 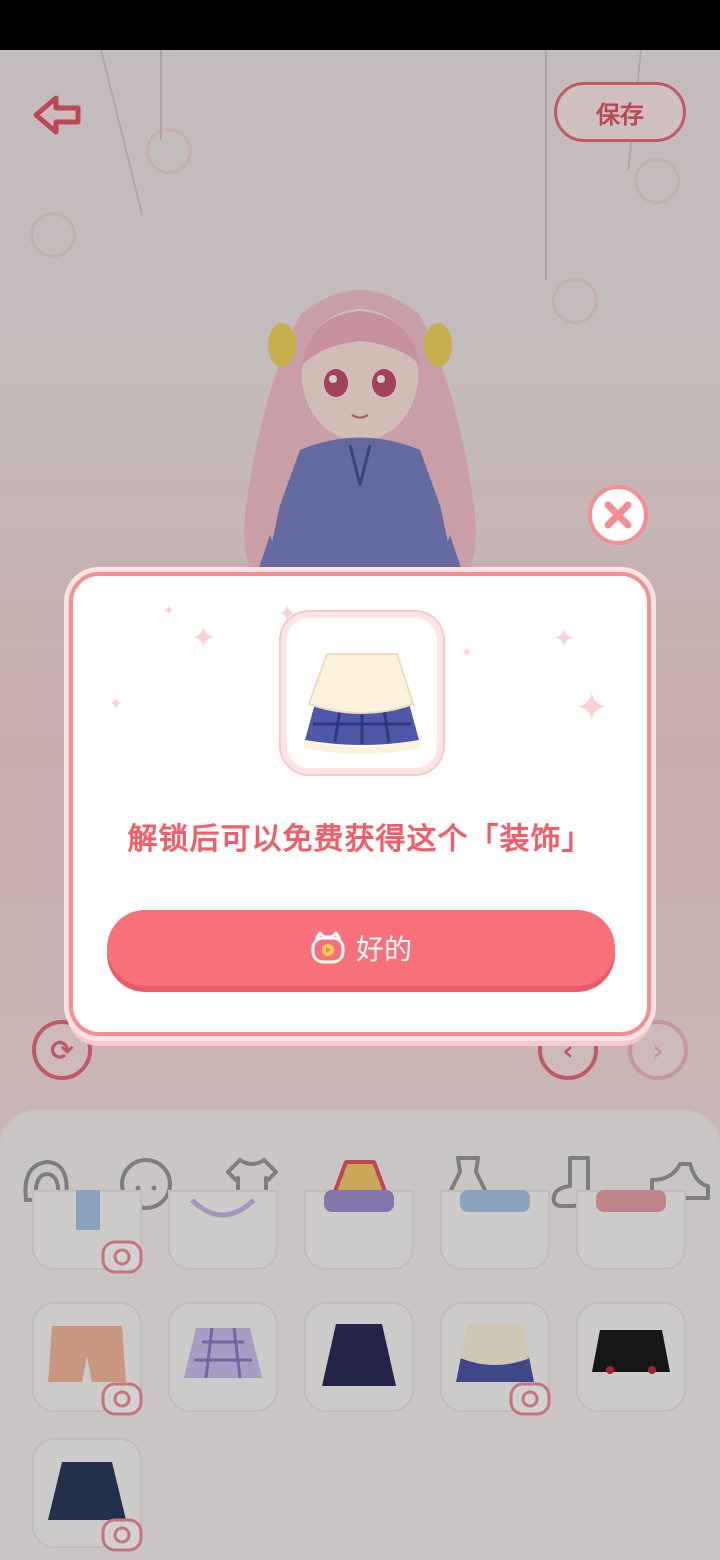 I want to click on close-icon, so click(x=618, y=515).